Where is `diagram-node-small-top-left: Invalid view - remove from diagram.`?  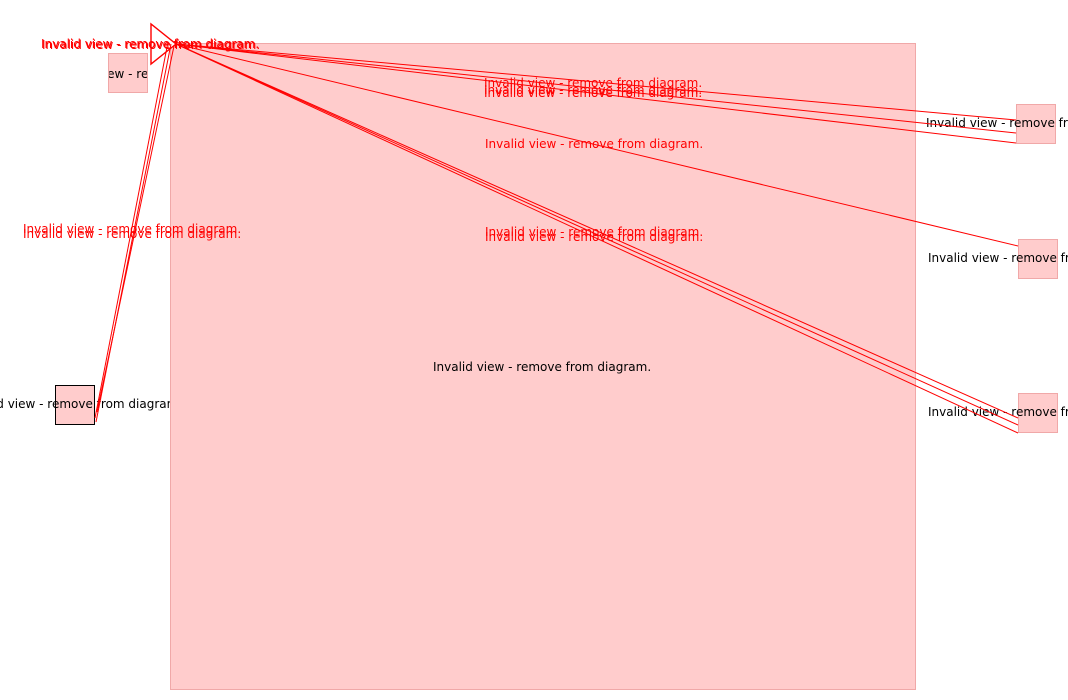
diagram-node-small-top-left: Invalid view - remove from diagram. is located at coordinates (128, 73).